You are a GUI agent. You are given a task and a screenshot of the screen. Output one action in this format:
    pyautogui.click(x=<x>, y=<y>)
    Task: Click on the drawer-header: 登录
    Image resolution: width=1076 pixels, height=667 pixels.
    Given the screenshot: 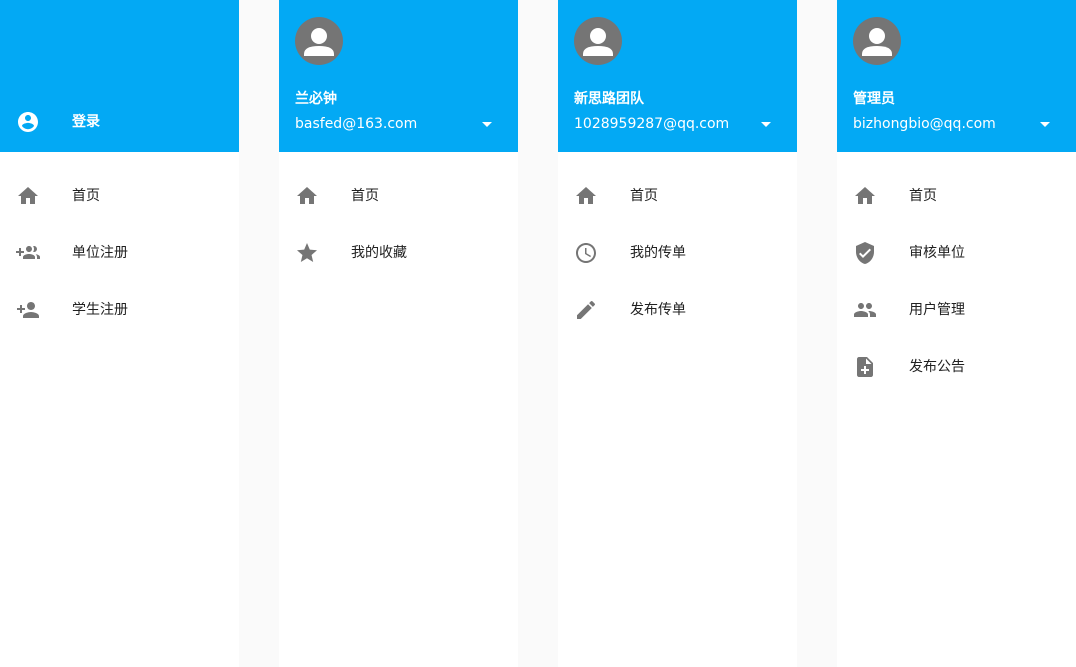 What is the action you would take?
    pyautogui.click(x=119, y=76)
    